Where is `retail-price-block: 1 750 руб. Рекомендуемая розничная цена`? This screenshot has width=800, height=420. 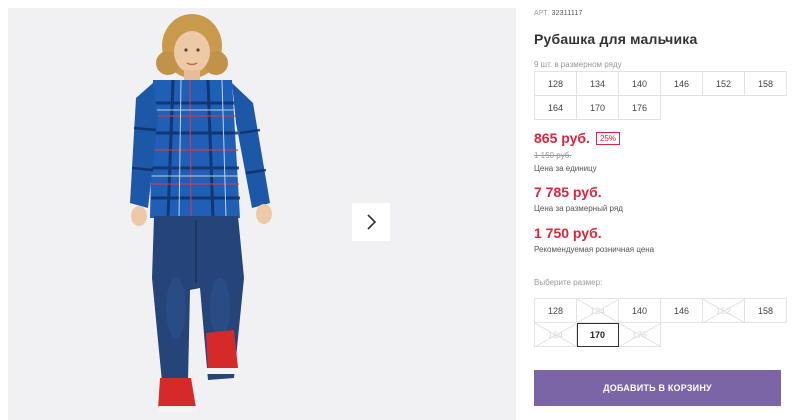 retail-price-block: 1 750 руб. Рекомендуемая розничная цена is located at coordinates (594, 239).